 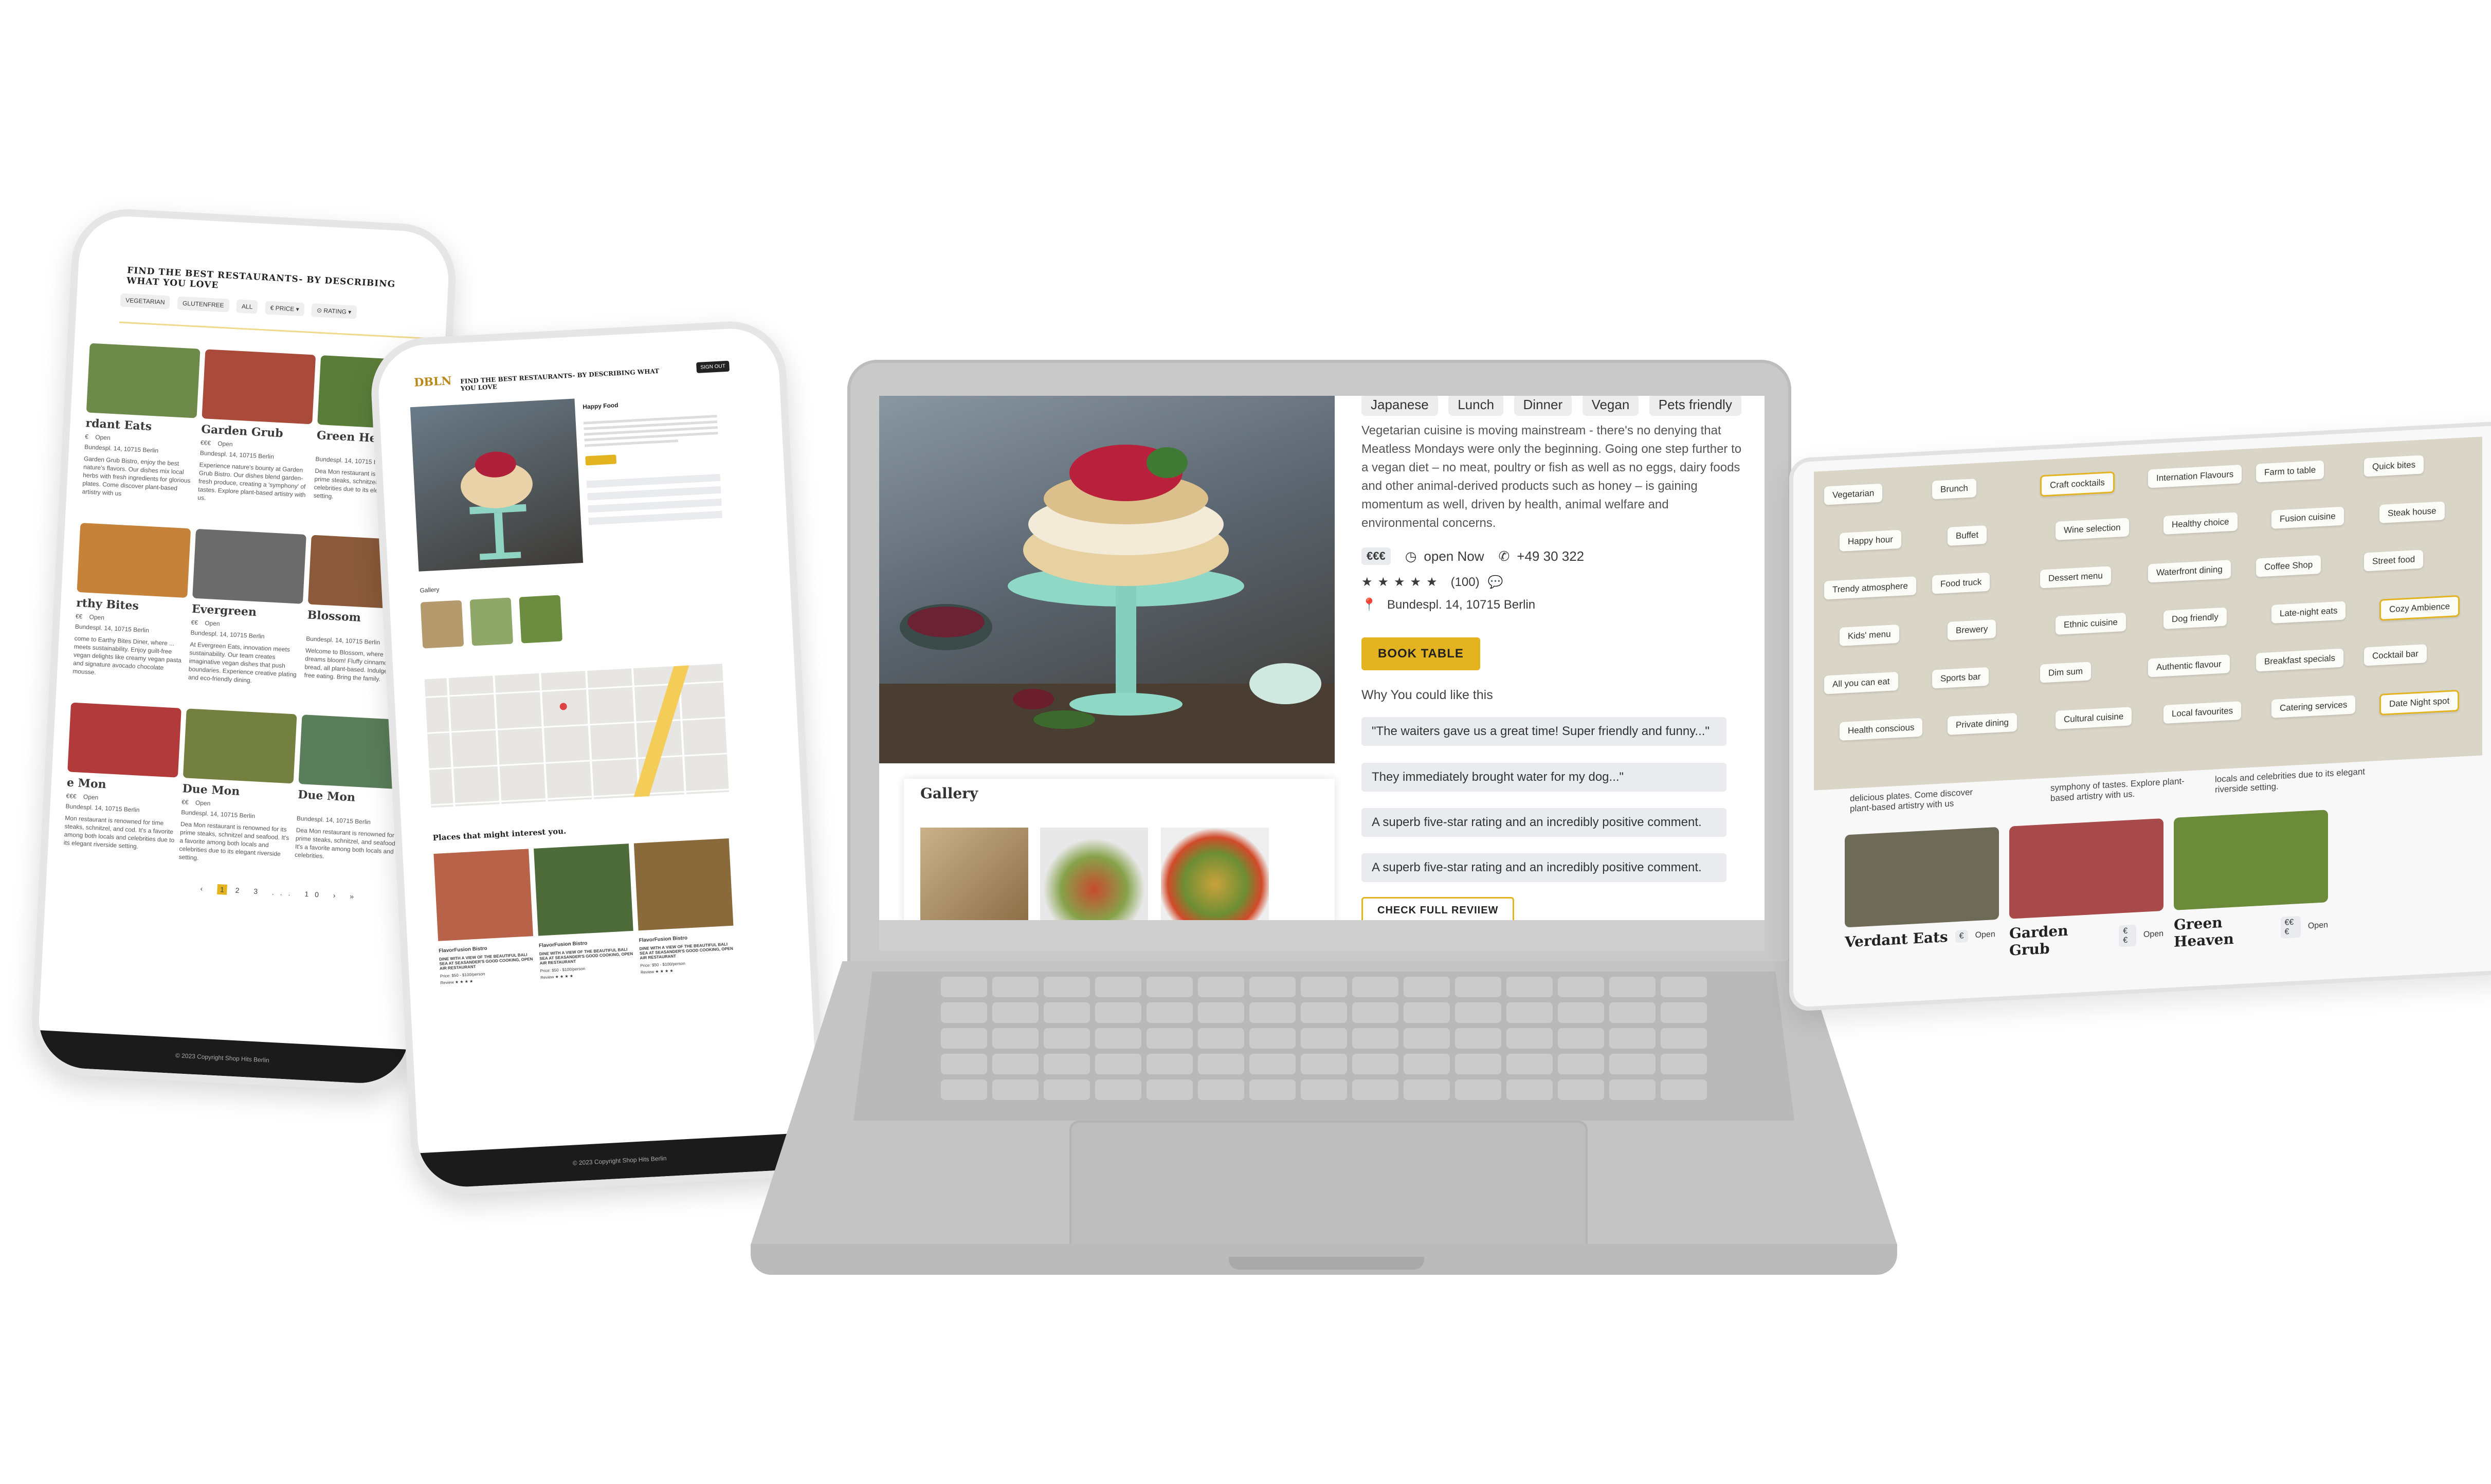 What do you see at coordinates (1496, 582) in the screenshot?
I see `comments-icon: 💬` at bounding box center [1496, 582].